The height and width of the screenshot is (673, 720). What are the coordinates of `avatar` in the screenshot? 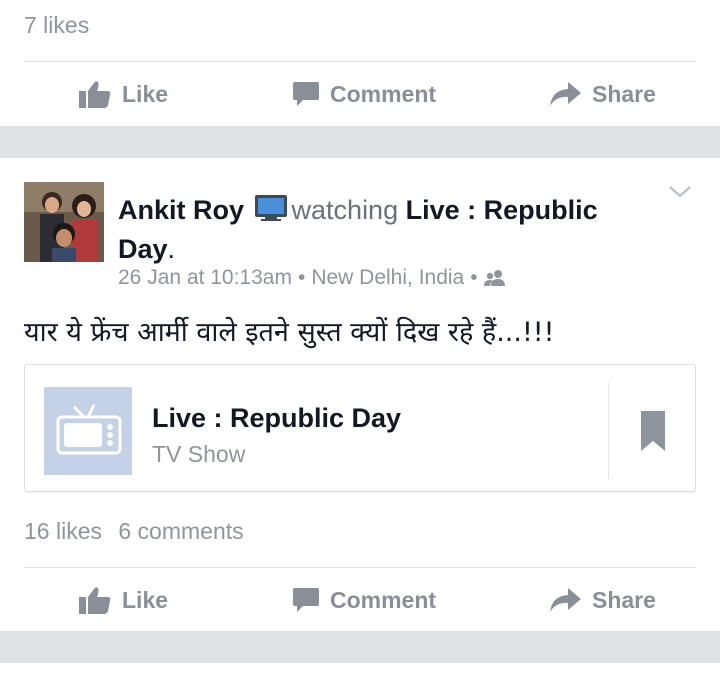 It's located at (64, 222).